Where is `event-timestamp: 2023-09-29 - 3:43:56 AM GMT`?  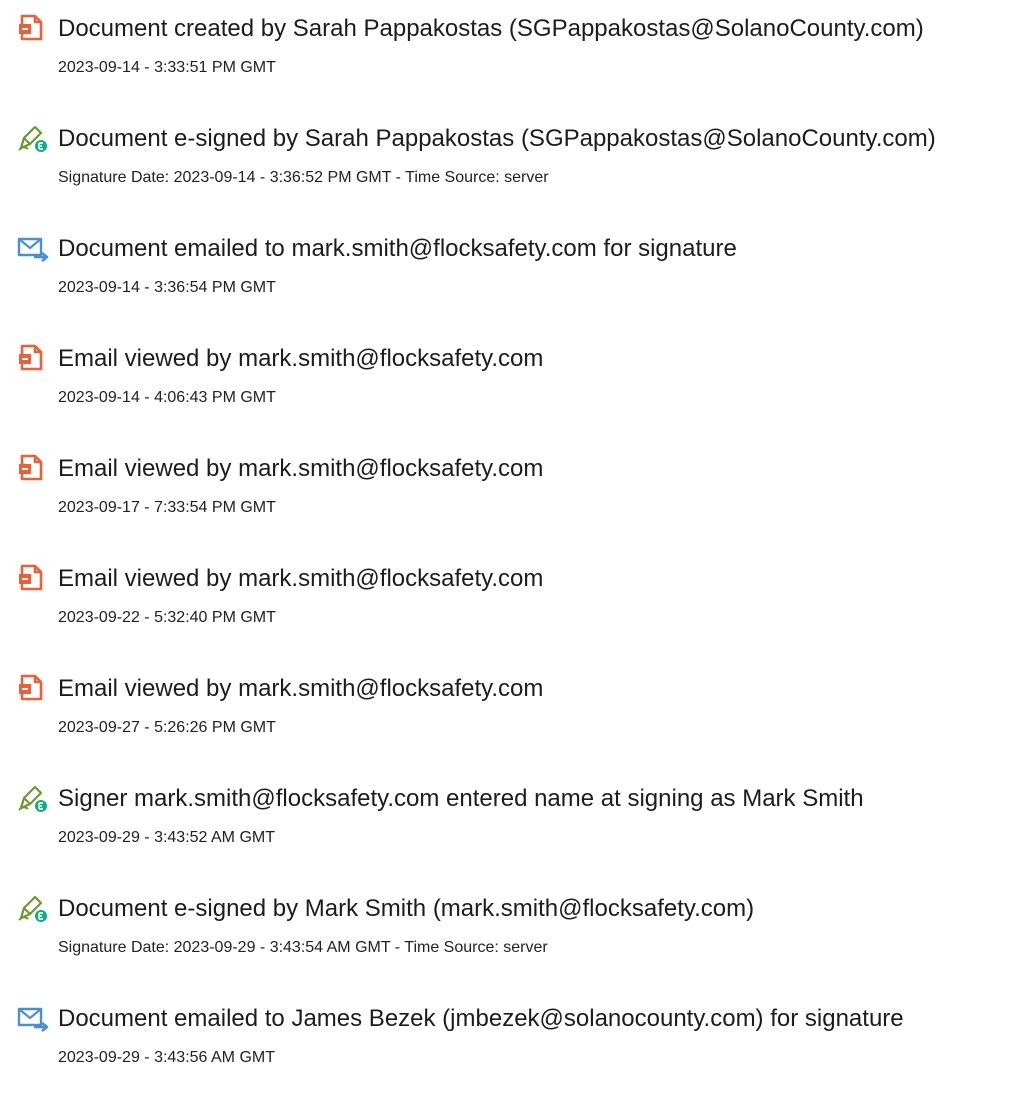 event-timestamp: 2023-09-29 - 3:43:56 AM GMT is located at coordinates (166, 1057).